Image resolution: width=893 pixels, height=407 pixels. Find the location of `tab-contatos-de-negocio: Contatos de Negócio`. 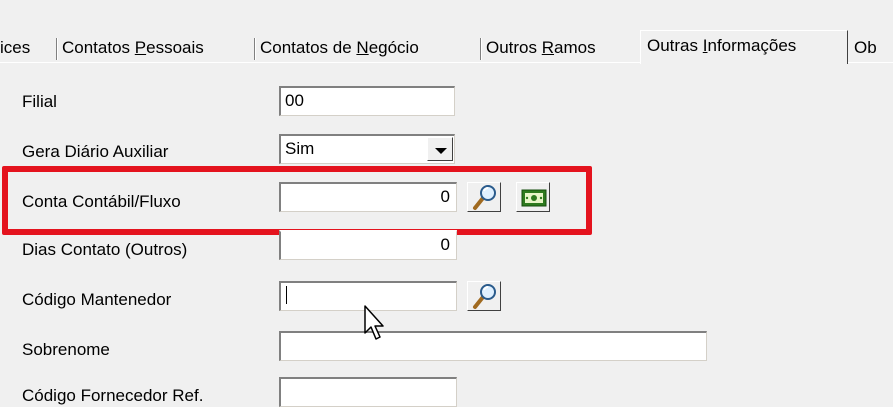

tab-contatos-de-negocio: Contatos de Negócio is located at coordinates (369, 48).